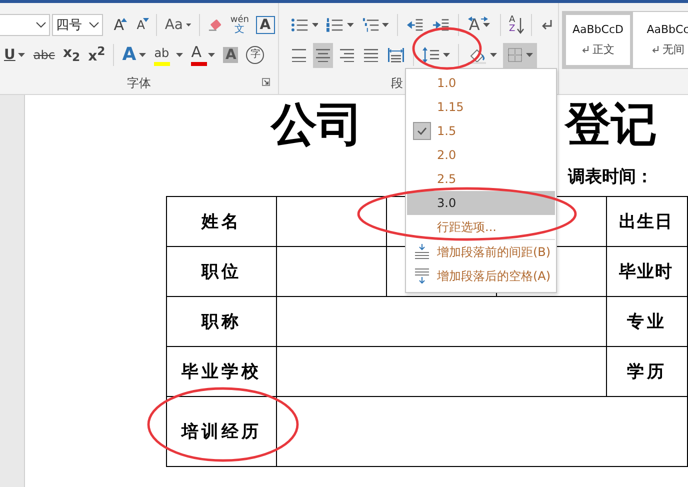 This screenshot has width=688, height=487. Describe the element at coordinates (317, 124) in the screenshot. I see `document-title: 公司` at that location.